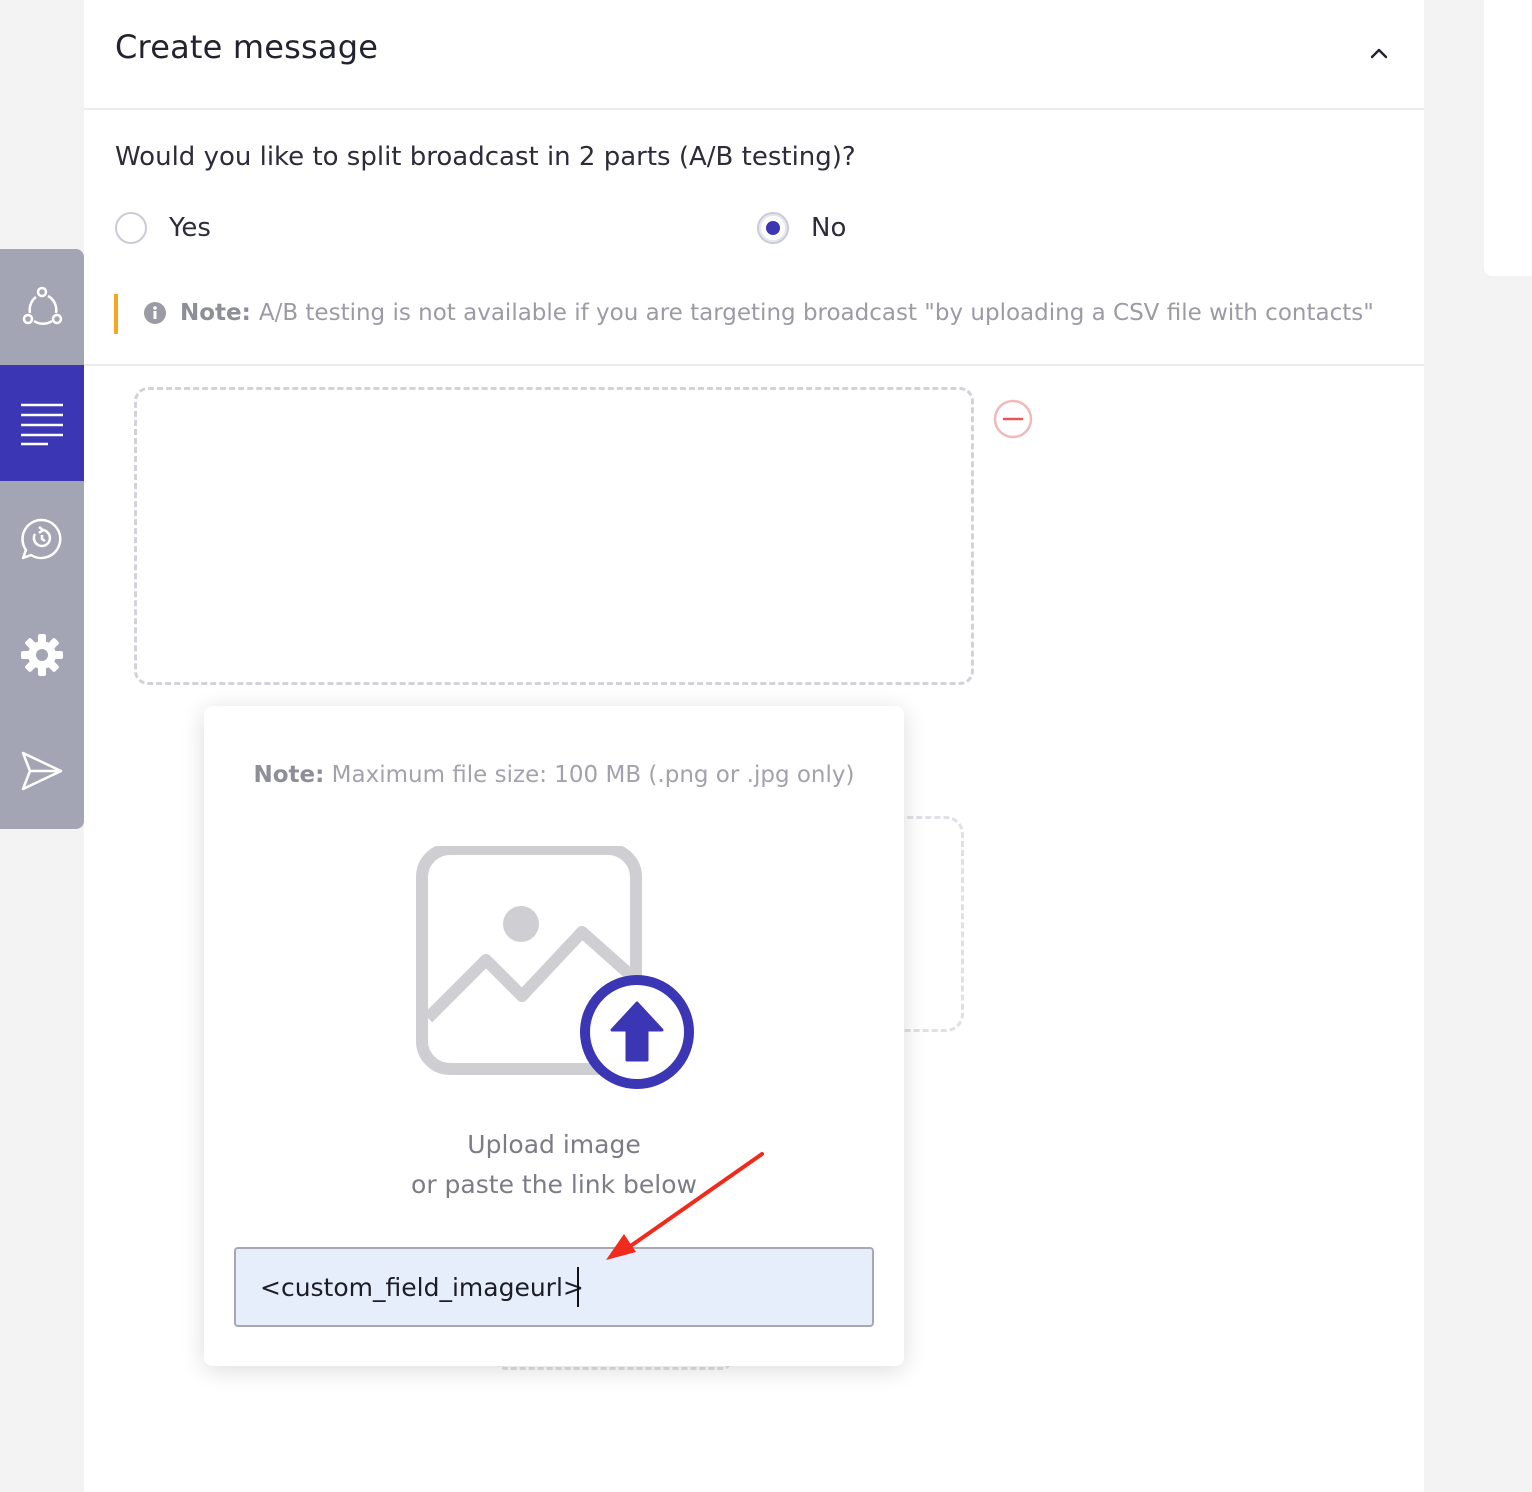 This screenshot has height=1492, width=1532. I want to click on panel-header: Create message, so click(754, 55).